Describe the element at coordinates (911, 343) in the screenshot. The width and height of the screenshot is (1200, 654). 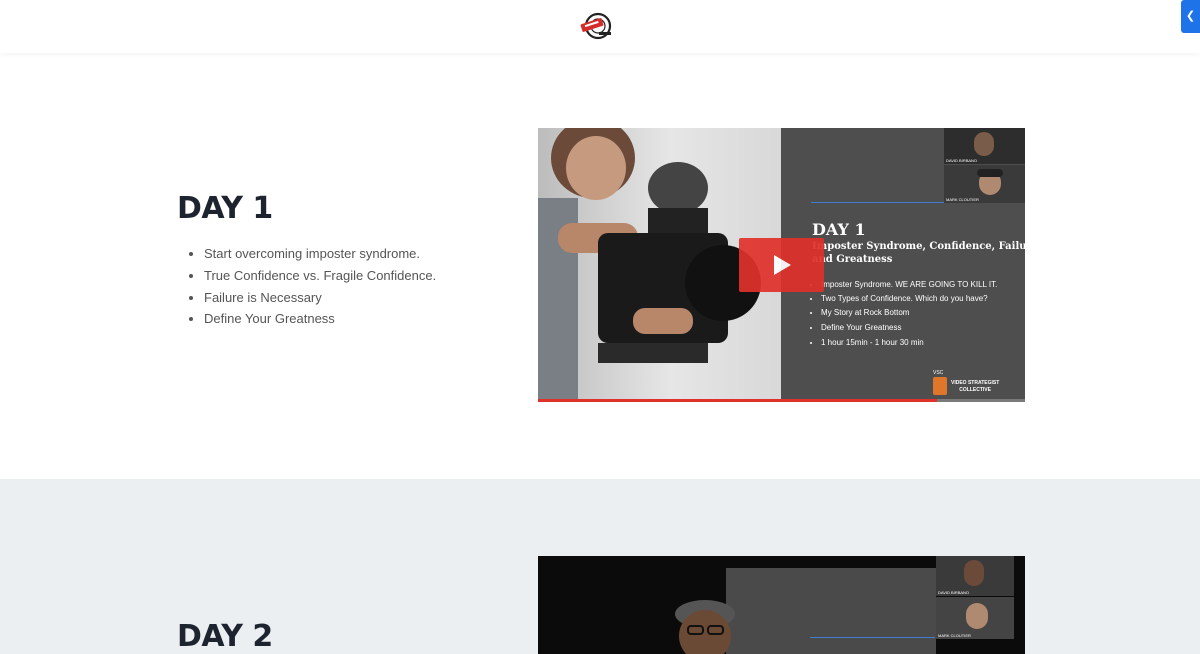
I see `list-item: 1 hour 15min - 1 hour 30 min` at that location.